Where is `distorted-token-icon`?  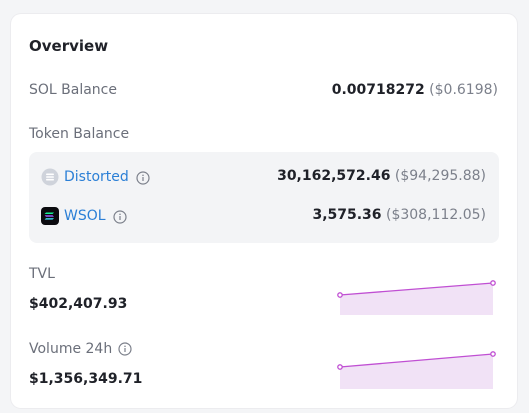 distorted-token-icon is located at coordinates (50, 177).